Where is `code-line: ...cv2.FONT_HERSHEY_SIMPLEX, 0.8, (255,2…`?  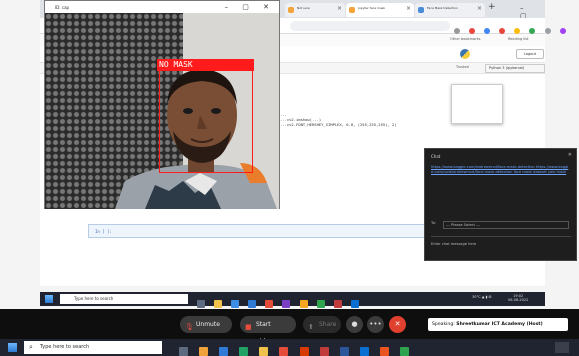
code-line: ...cv2.FONT_HERSHEY_SIMPLEX, 0.8, (255,2… is located at coordinates (338, 124).